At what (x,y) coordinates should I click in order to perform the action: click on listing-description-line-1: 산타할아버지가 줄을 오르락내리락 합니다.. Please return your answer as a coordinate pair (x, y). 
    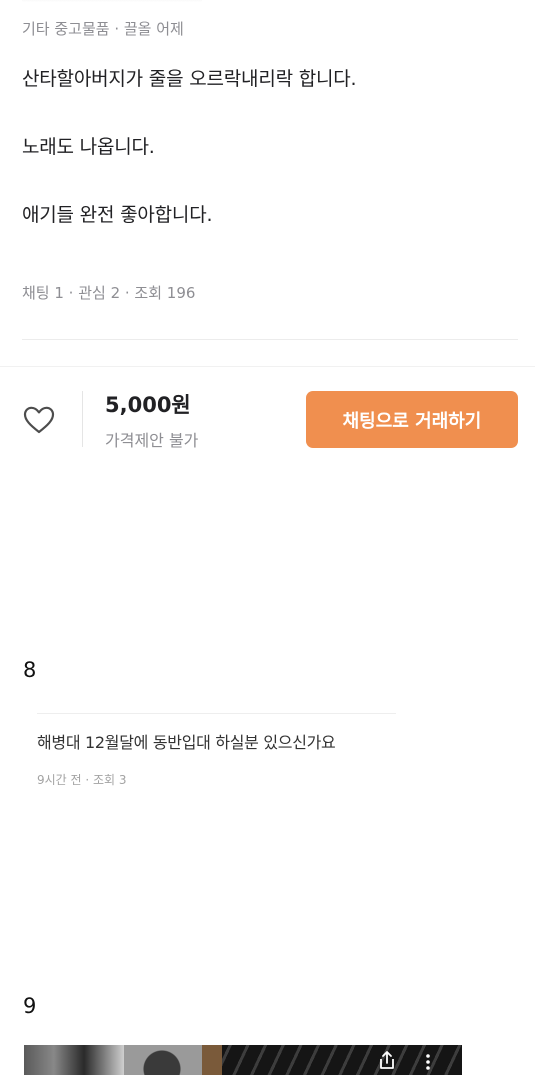
    Looking at the image, I should click on (189, 79).